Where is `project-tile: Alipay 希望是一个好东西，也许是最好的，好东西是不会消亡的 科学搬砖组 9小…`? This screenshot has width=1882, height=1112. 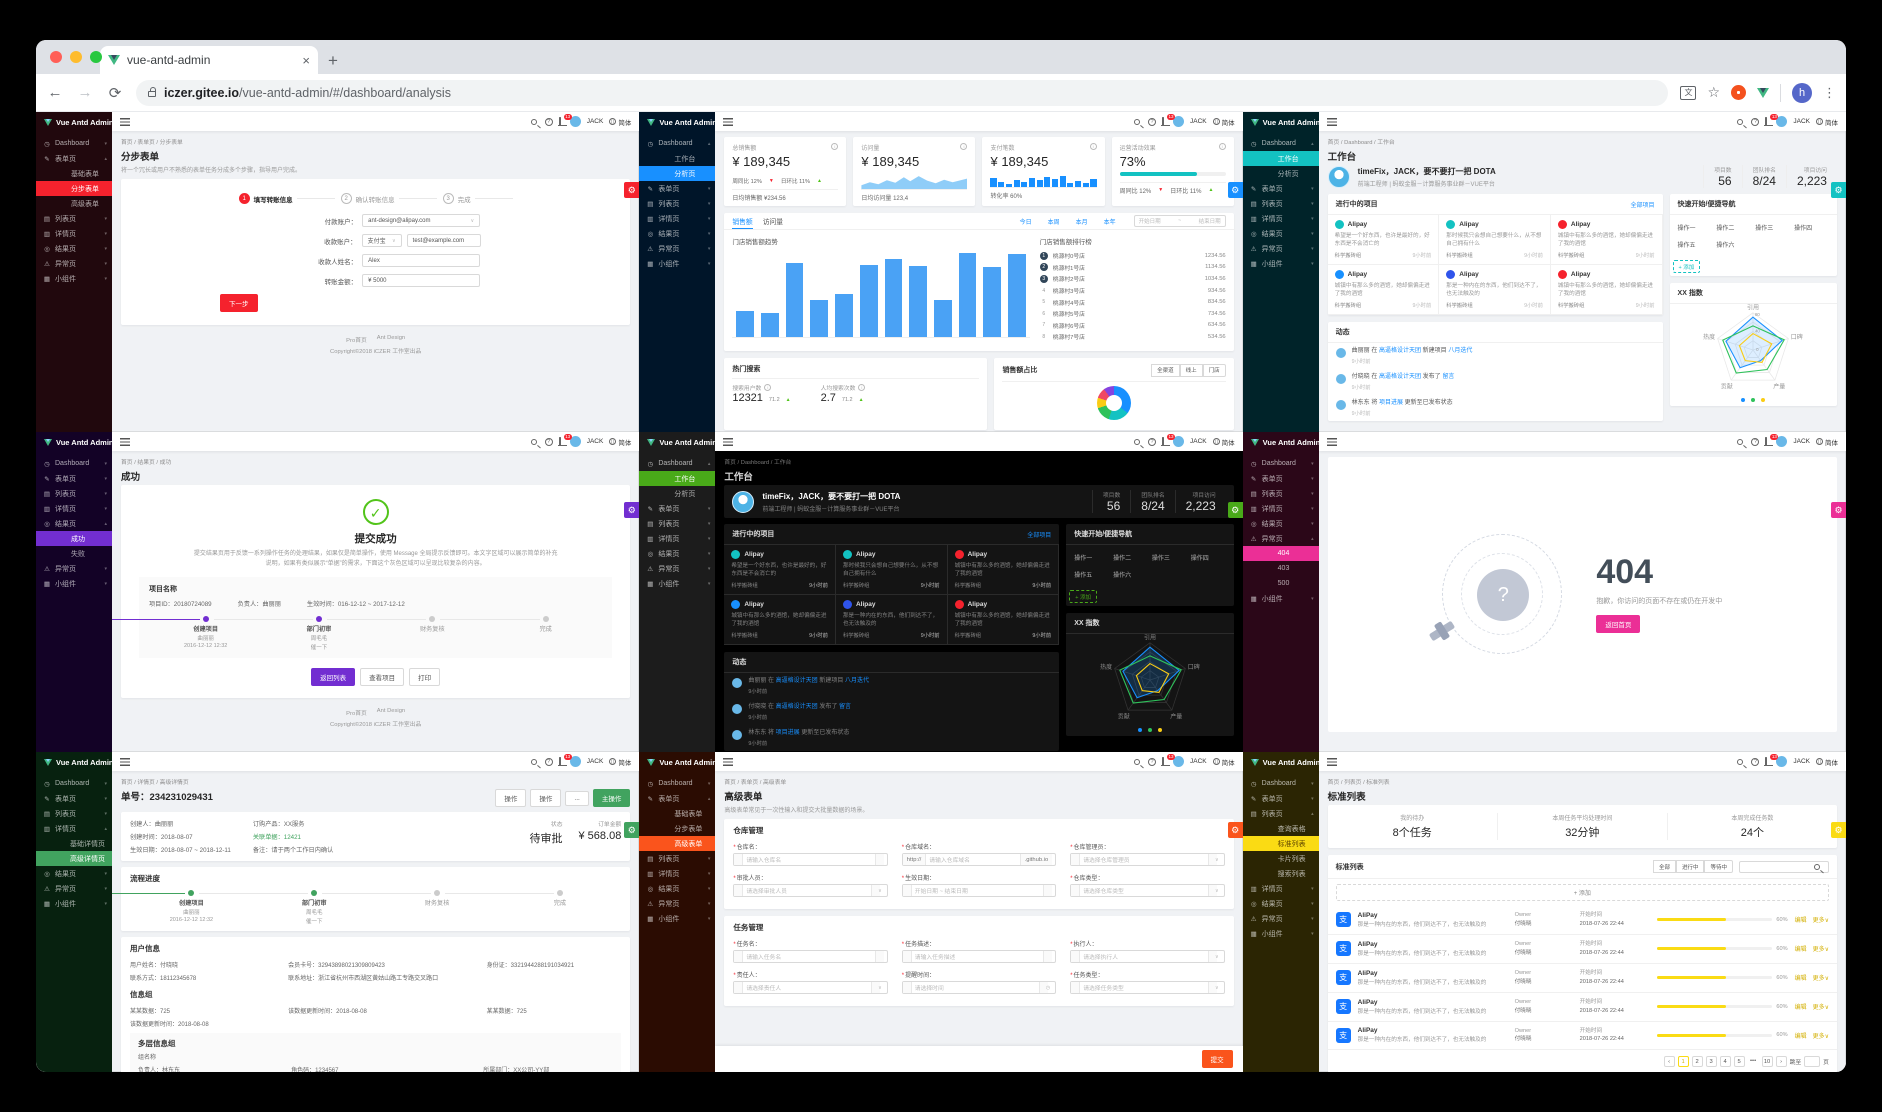
project-tile: Alipay 希望是一个好东西，也许是最好的，好东西是不会消亡的 科学搬砖组 9小… is located at coordinates (1383, 240).